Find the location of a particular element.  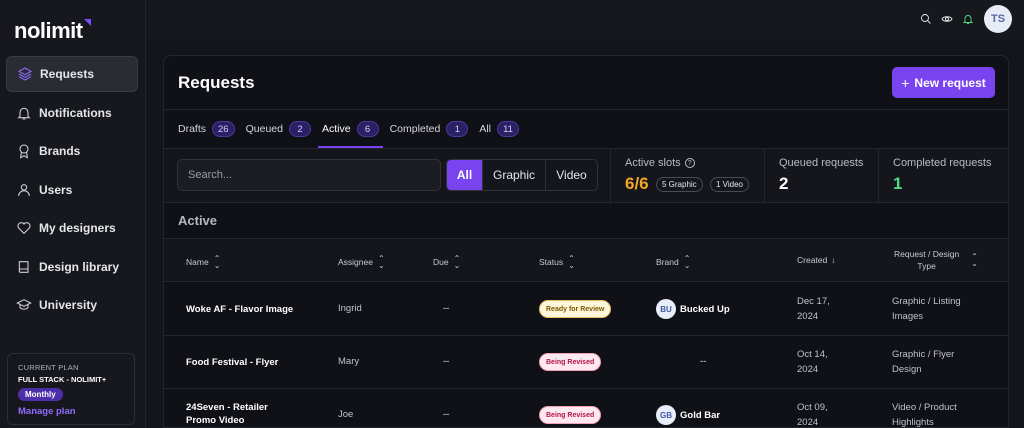

request-name-line1: Food Festival - Flyer is located at coordinates (232, 362).